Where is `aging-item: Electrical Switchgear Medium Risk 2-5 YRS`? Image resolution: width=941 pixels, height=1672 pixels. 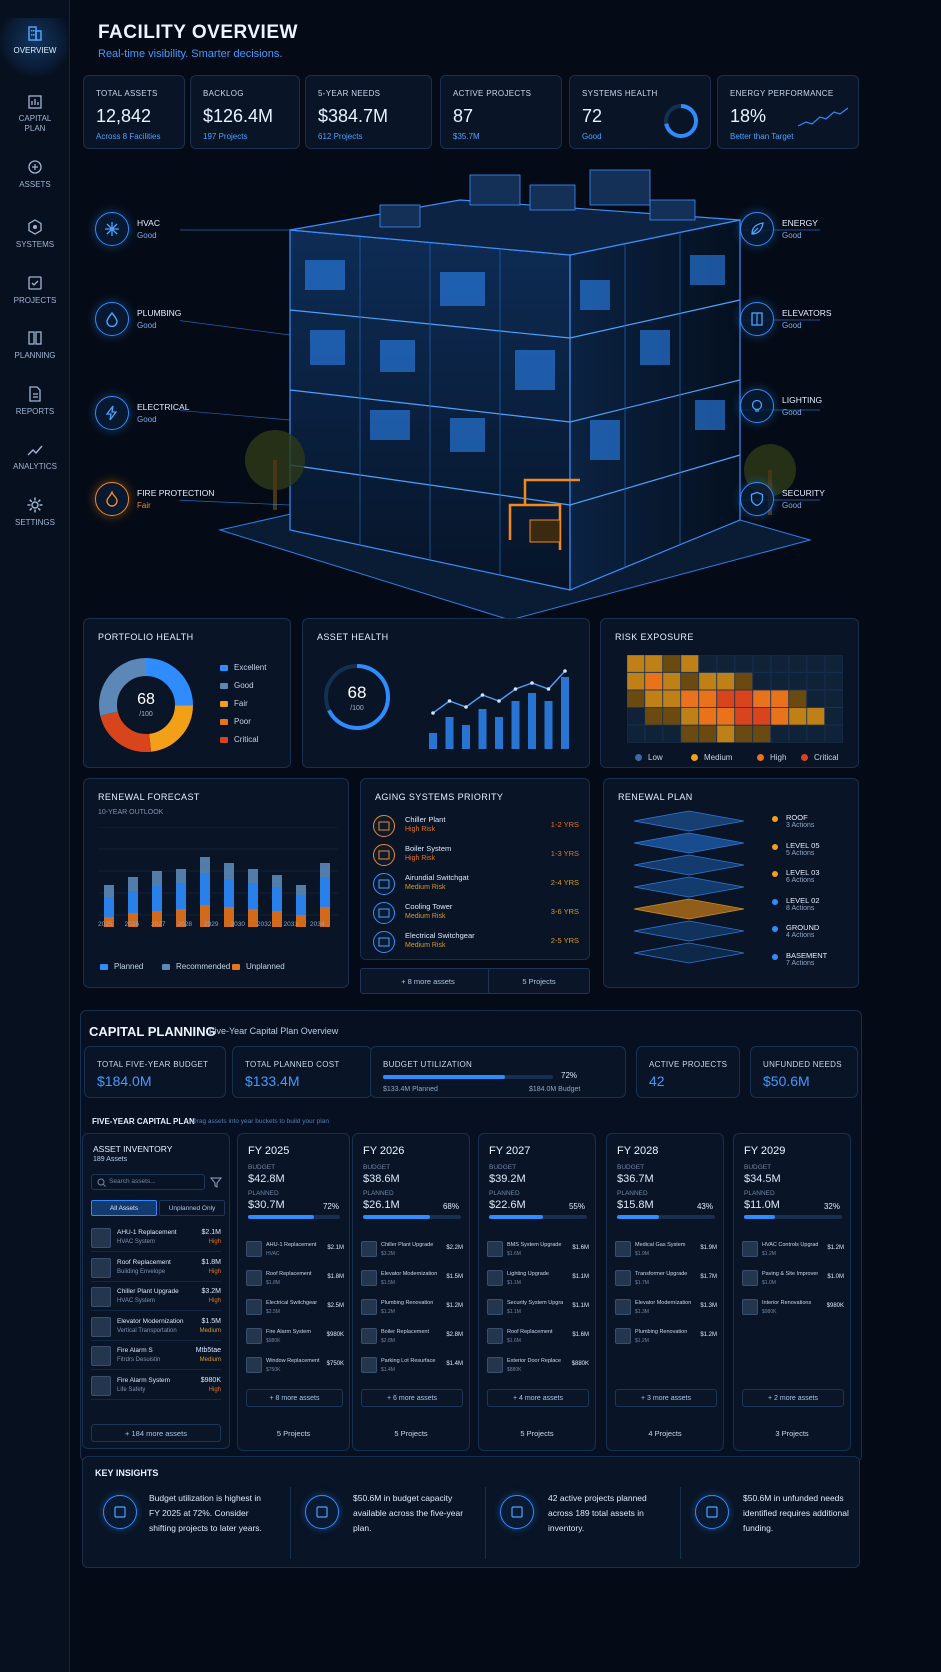
aging-item: Electrical Switchgear Medium Risk 2-5 YRS is located at coordinates (476, 942).